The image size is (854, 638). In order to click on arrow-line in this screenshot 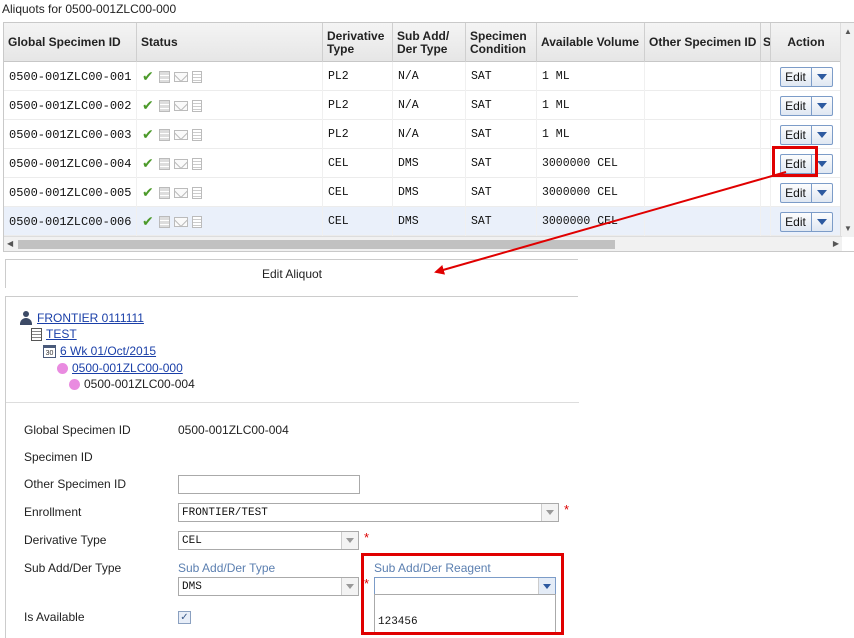, I will do `click(610, 223)`.